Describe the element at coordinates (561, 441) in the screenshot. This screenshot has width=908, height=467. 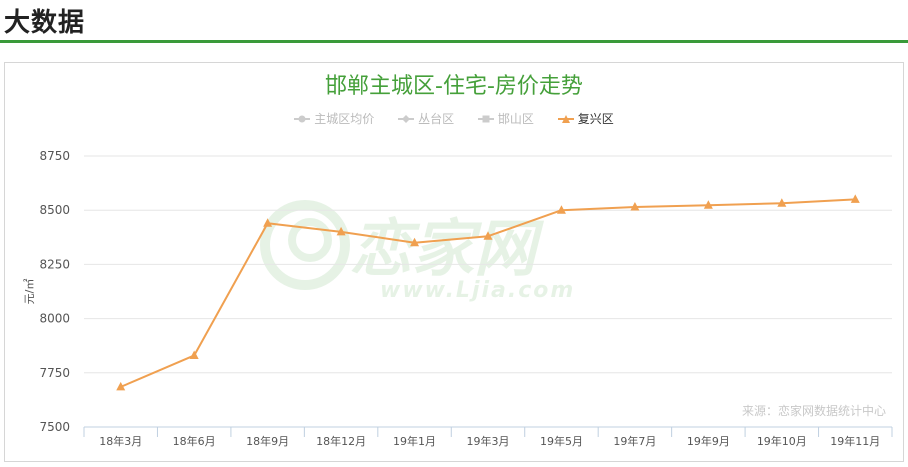
I see `x-tick-label: 19年5月` at that location.